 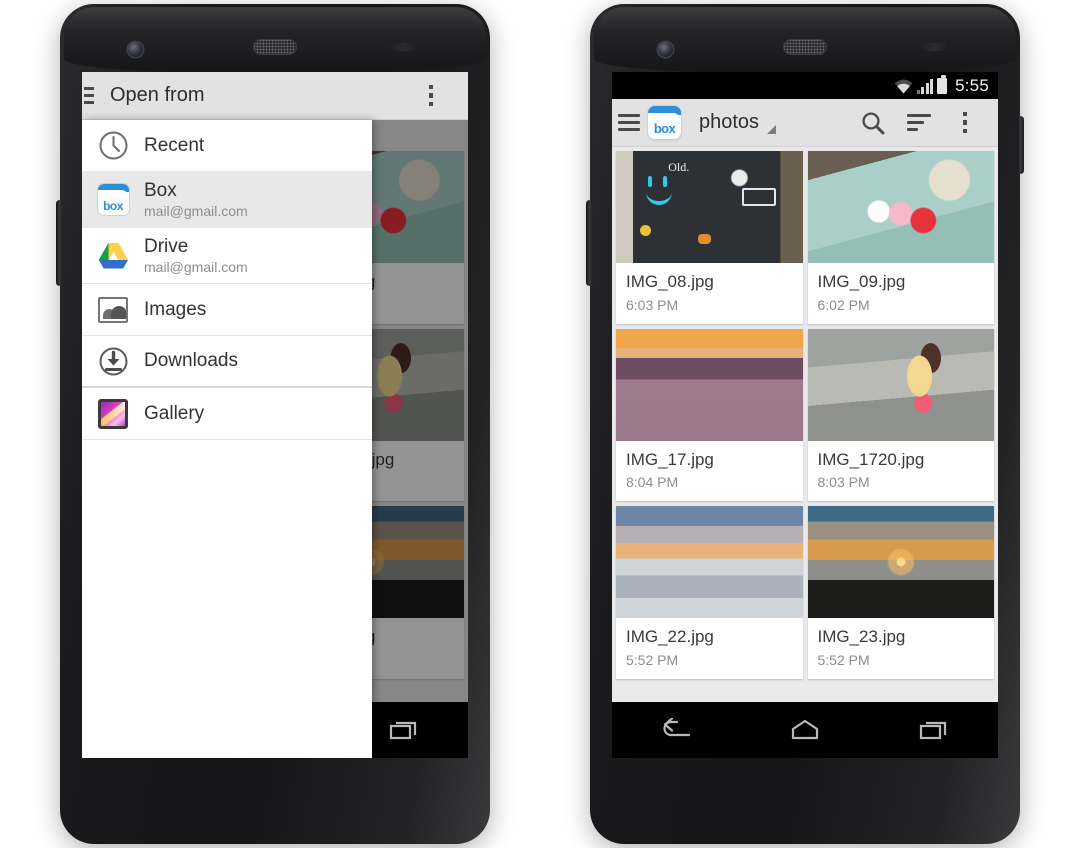 What do you see at coordinates (805, 85) in the screenshot?
I see `status-bar-right: 5:55` at bounding box center [805, 85].